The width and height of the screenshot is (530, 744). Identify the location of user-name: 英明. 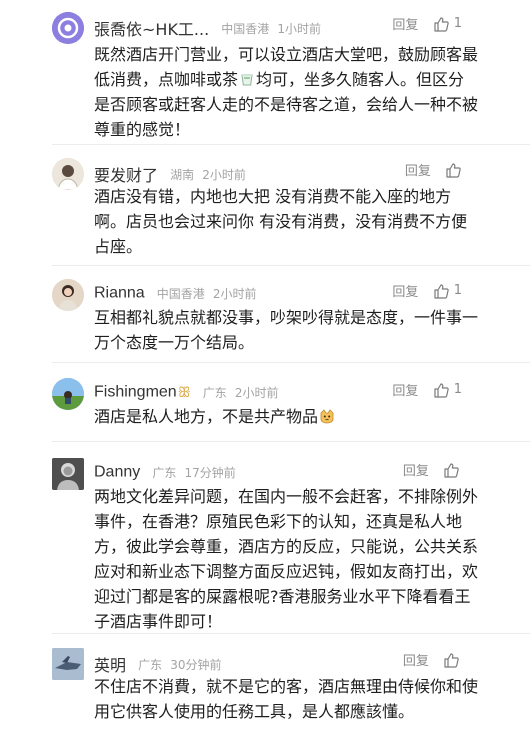
(110, 665).